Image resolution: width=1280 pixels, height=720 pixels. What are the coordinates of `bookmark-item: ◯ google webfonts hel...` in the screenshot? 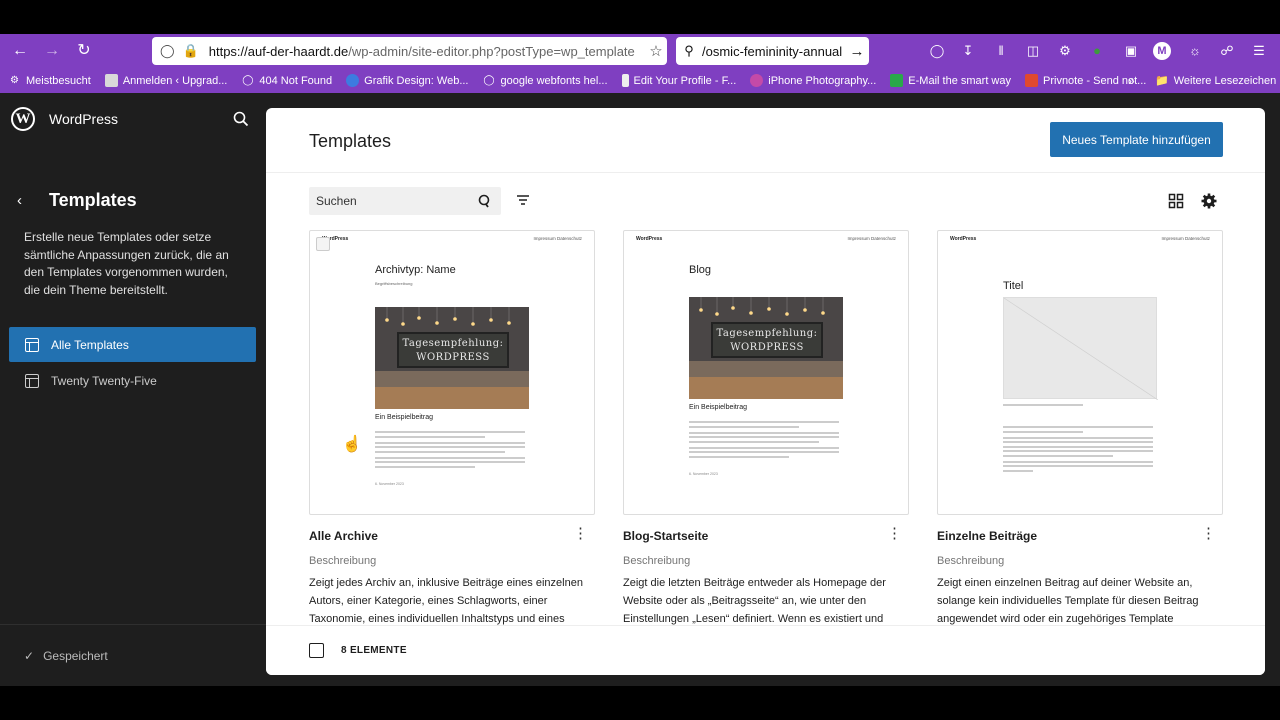 It's located at (545, 80).